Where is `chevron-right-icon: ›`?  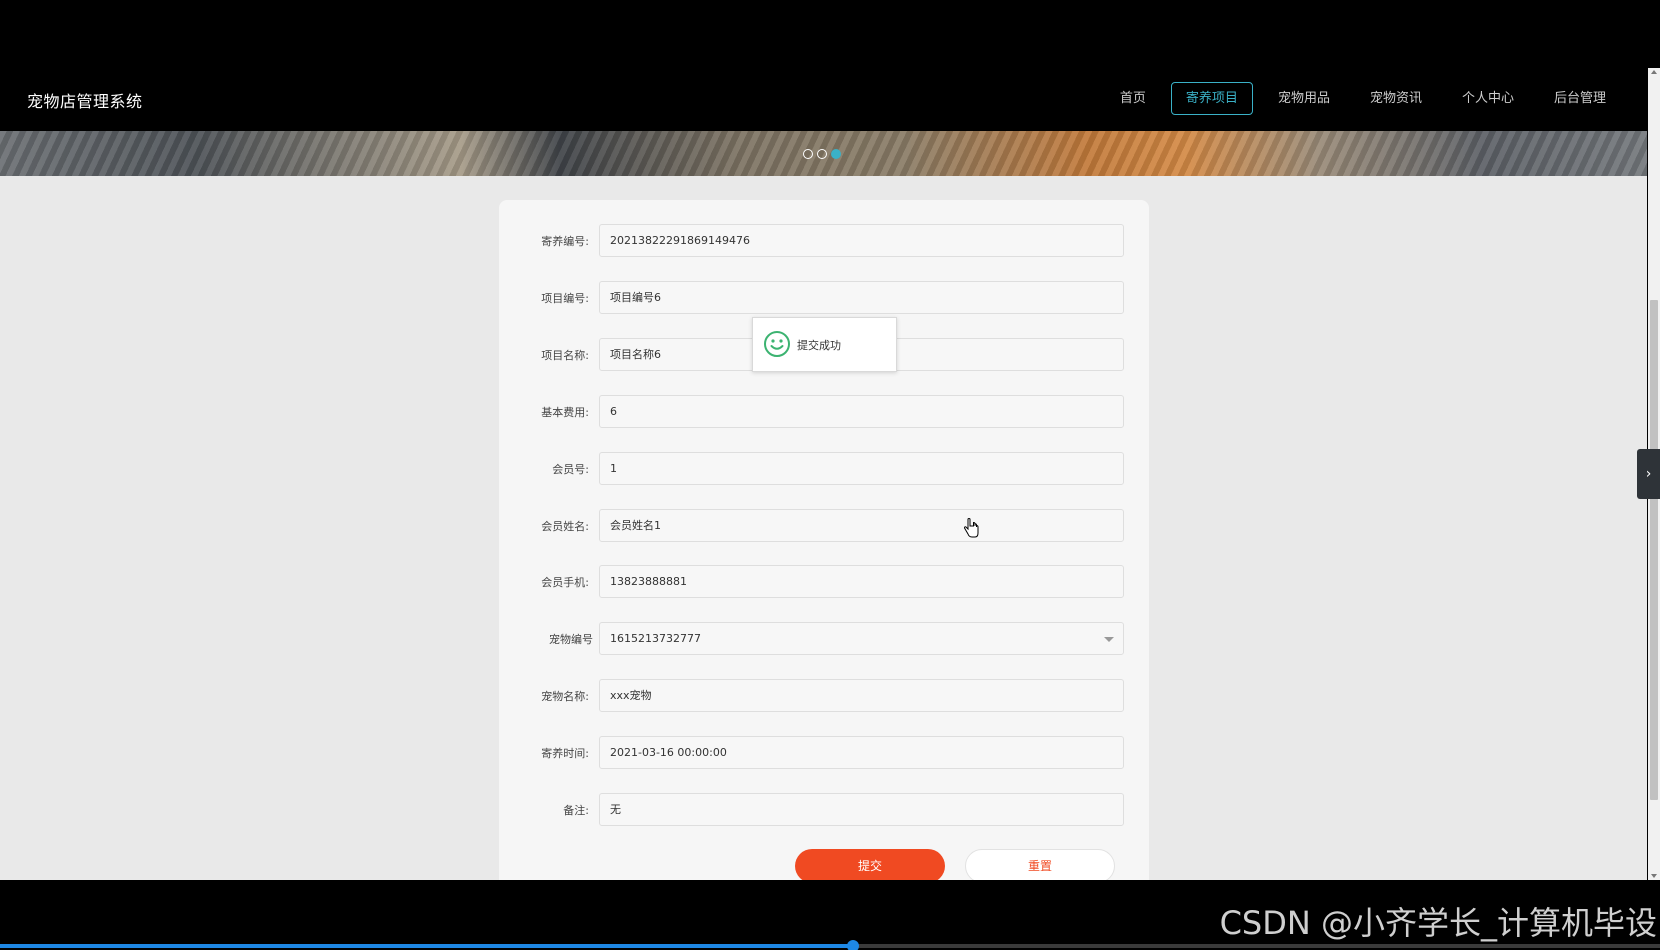
chevron-right-icon: › is located at coordinates (1648, 474).